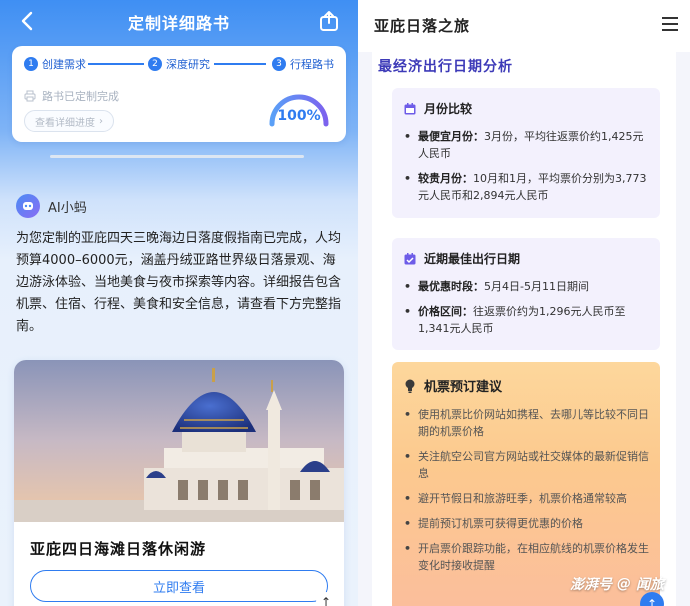 The width and height of the screenshot is (690, 606). I want to click on tip-text: 使用机票比价网站如携程、去哪儿等比较不同日期的机票价格, so click(533, 423).